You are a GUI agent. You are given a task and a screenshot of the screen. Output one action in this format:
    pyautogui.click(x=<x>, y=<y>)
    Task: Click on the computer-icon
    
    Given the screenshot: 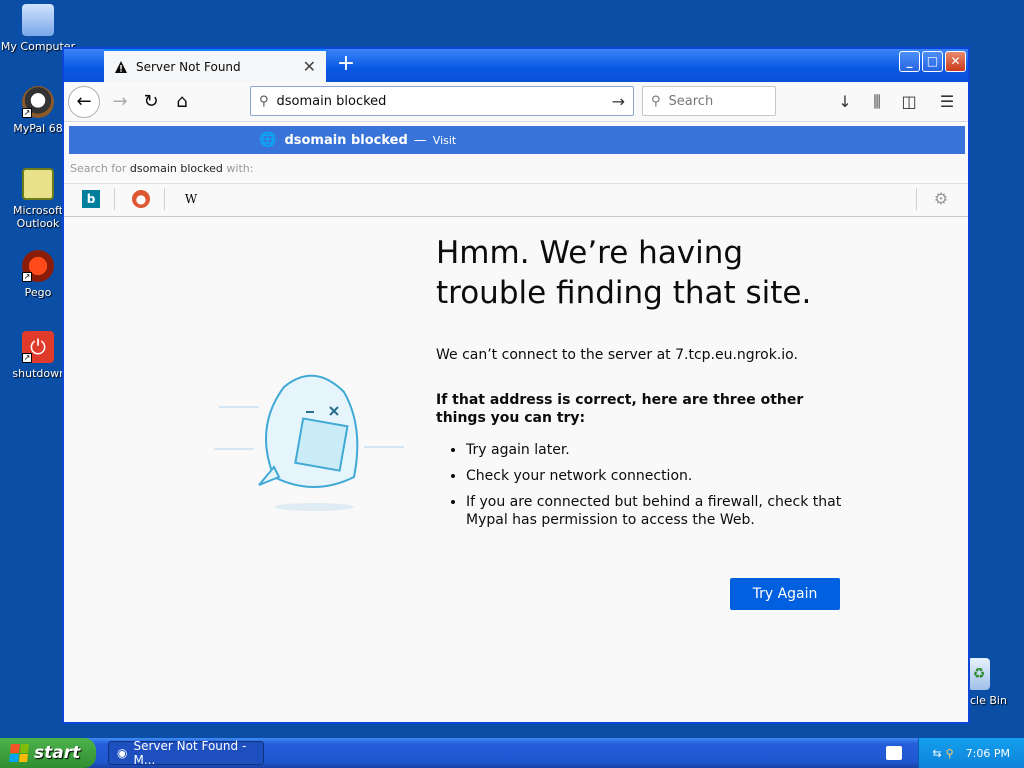 What is the action you would take?
    pyautogui.click(x=38, y=20)
    